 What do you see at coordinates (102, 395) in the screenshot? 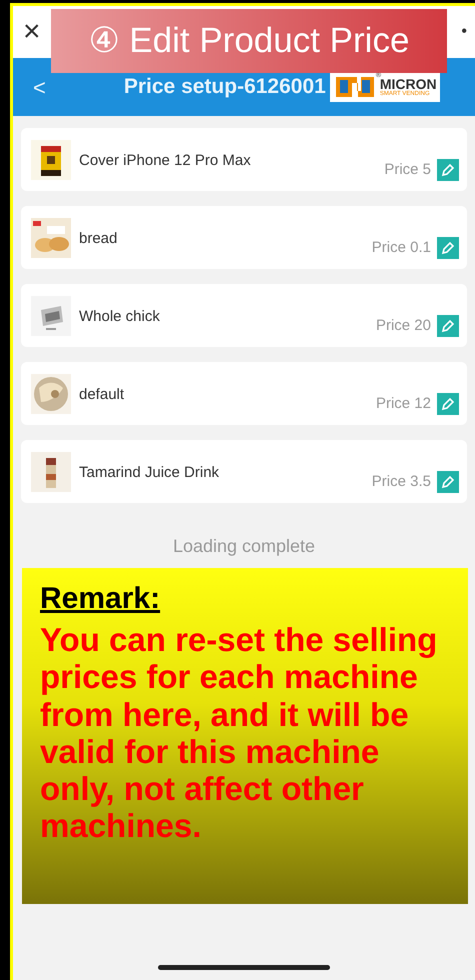
I see `product-name: default` at bounding box center [102, 395].